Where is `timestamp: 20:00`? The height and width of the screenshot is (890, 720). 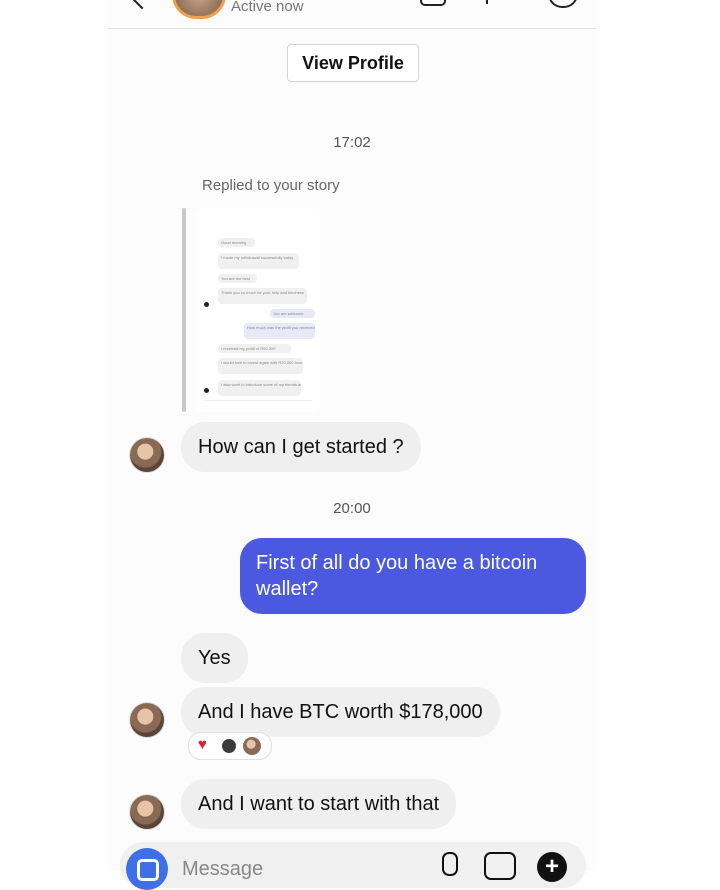
timestamp: 20:00 is located at coordinates (352, 508).